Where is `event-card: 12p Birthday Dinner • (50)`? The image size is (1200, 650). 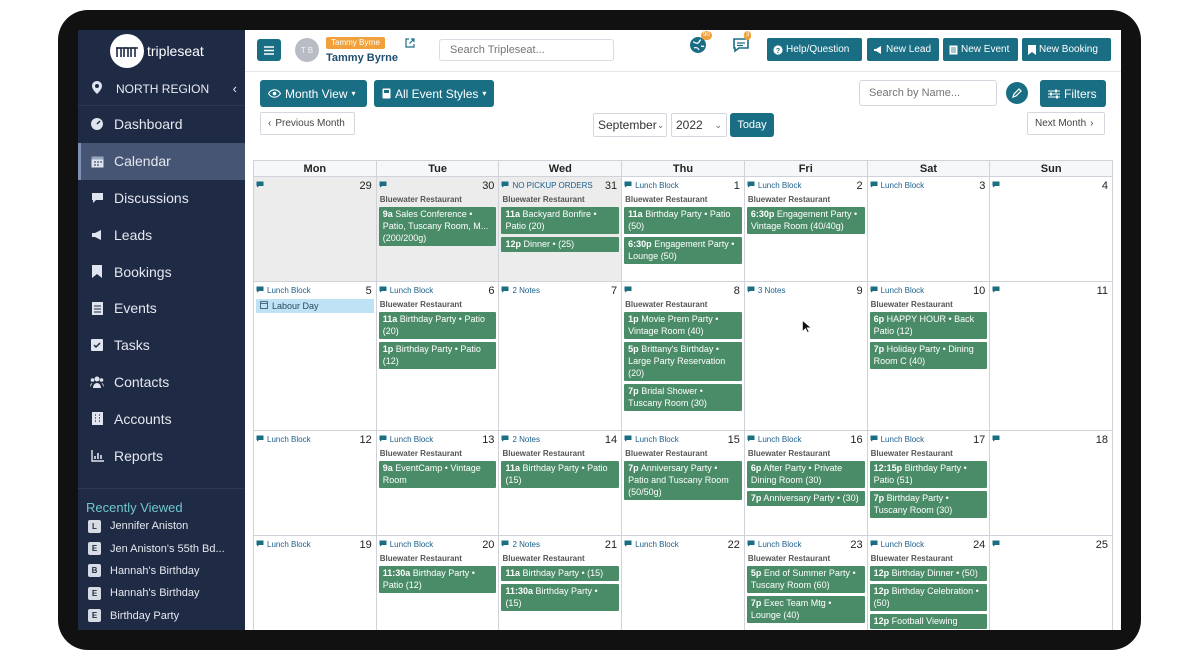
event-card: 12p Birthday Dinner • (50) is located at coordinates (928, 573).